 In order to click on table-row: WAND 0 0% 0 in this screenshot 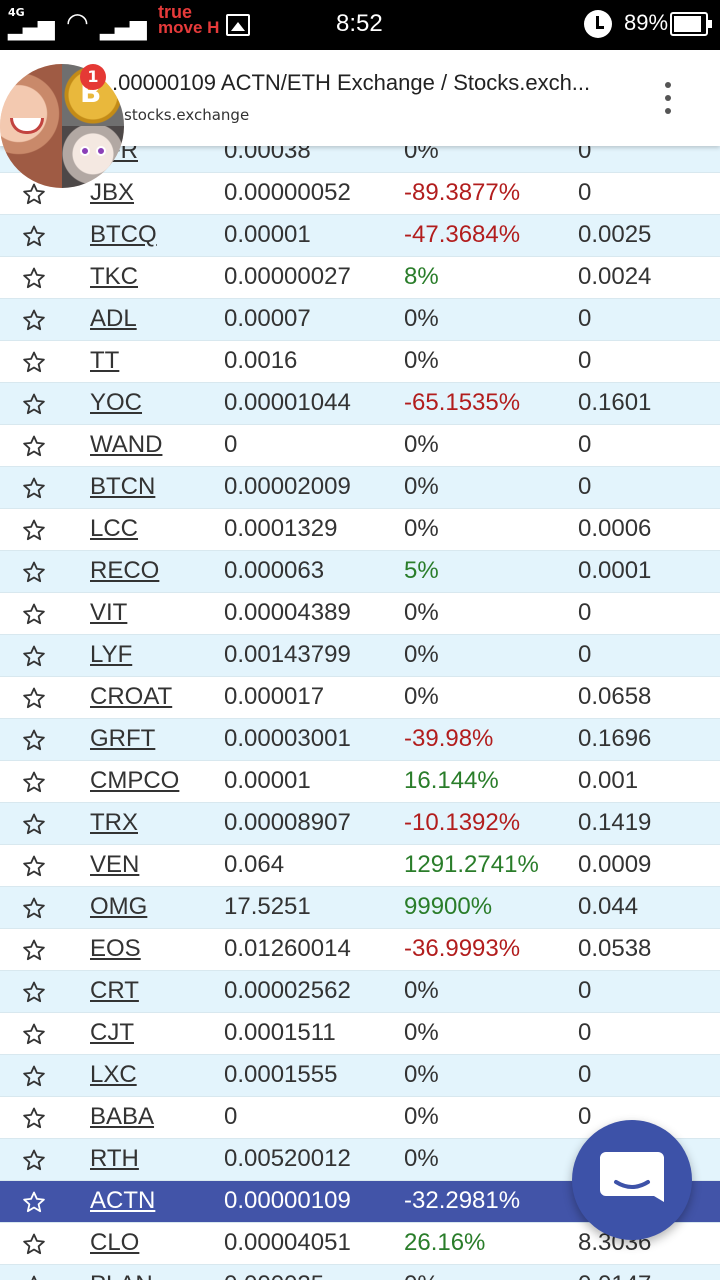, I will do `click(360, 445)`.